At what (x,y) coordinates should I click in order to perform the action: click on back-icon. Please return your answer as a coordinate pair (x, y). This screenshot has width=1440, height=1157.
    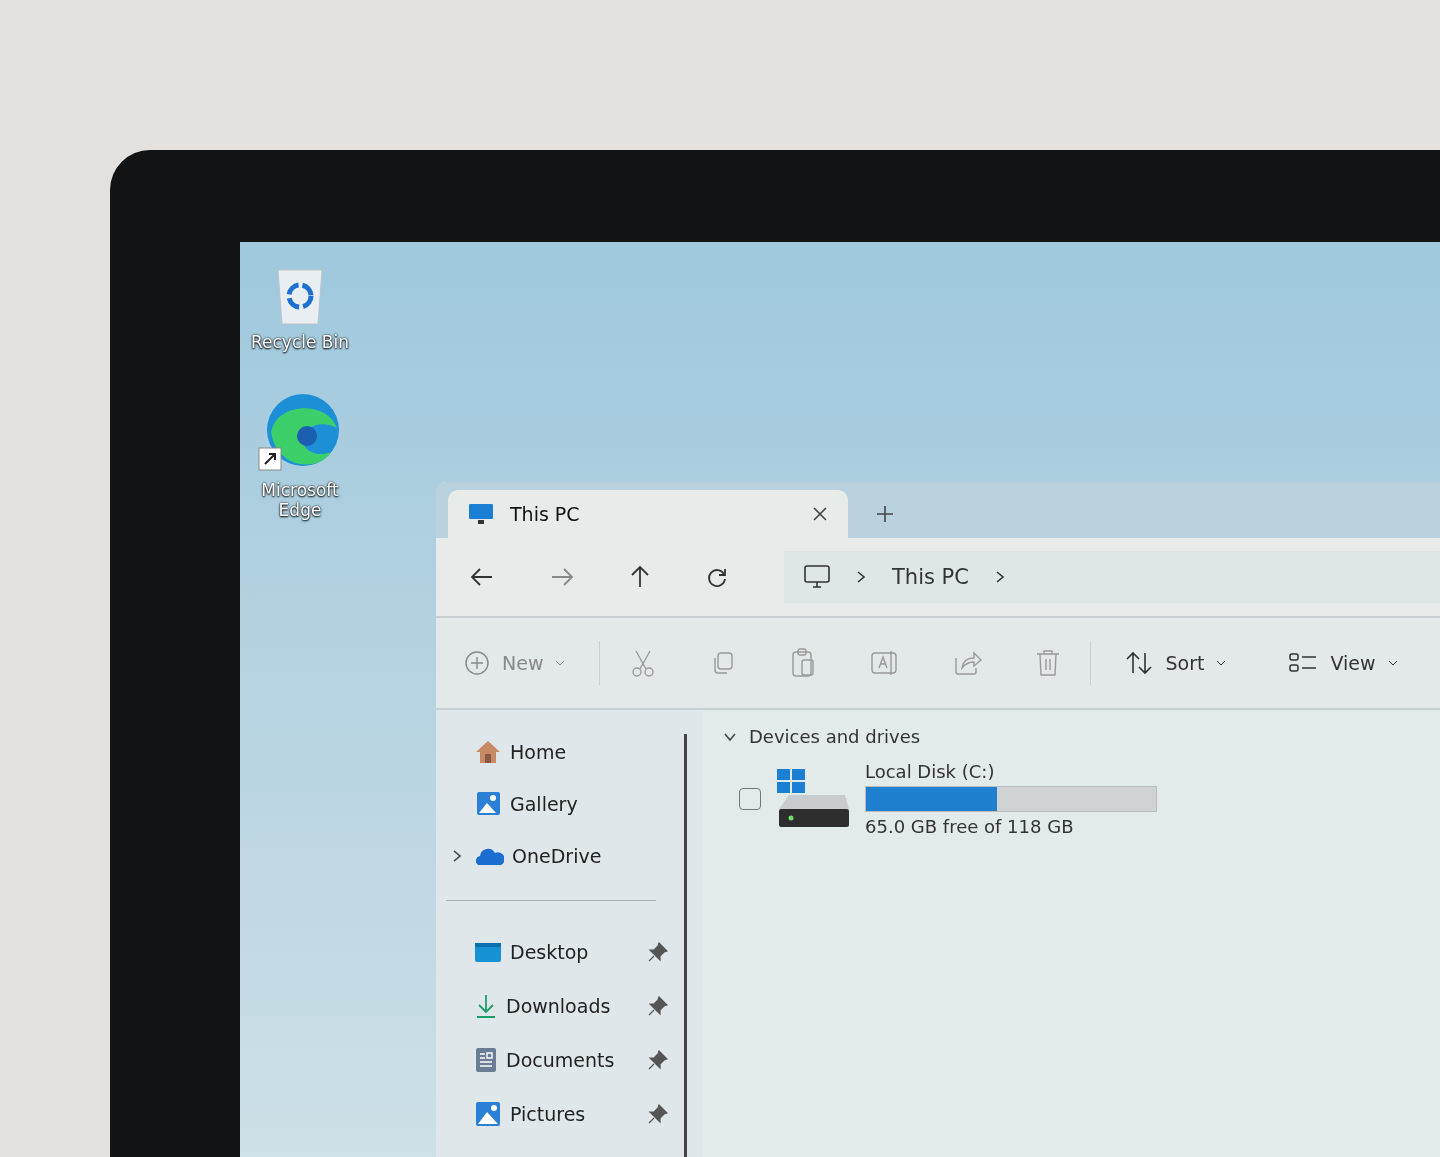
    Looking at the image, I should click on (482, 577).